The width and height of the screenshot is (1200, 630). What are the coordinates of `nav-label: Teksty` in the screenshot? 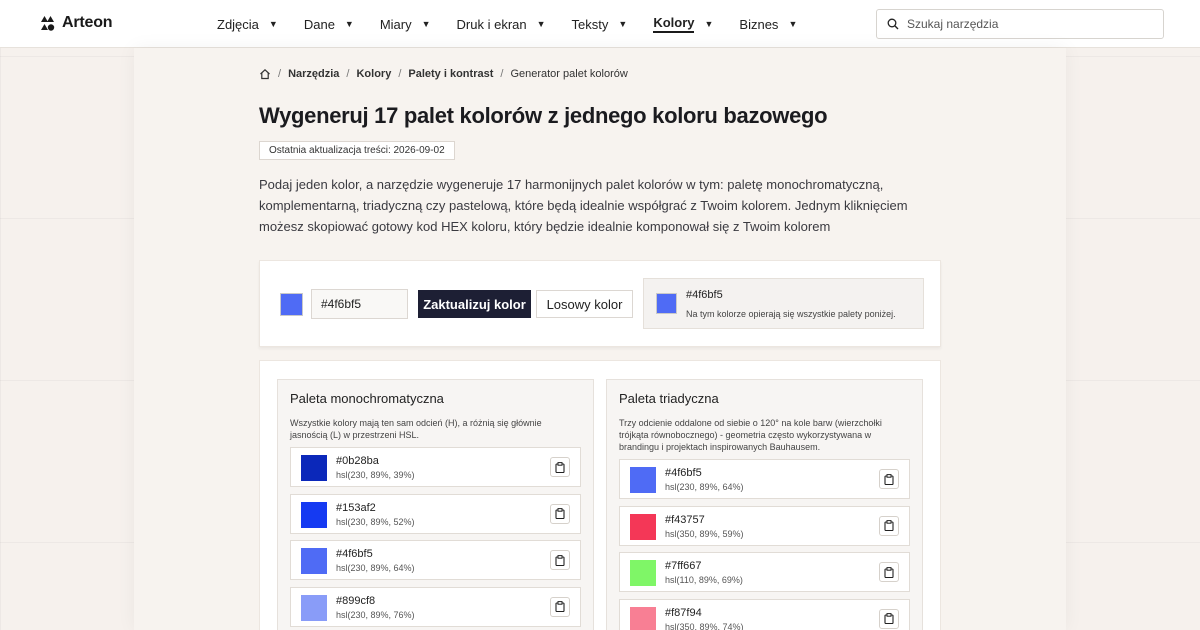 It's located at (590, 24).